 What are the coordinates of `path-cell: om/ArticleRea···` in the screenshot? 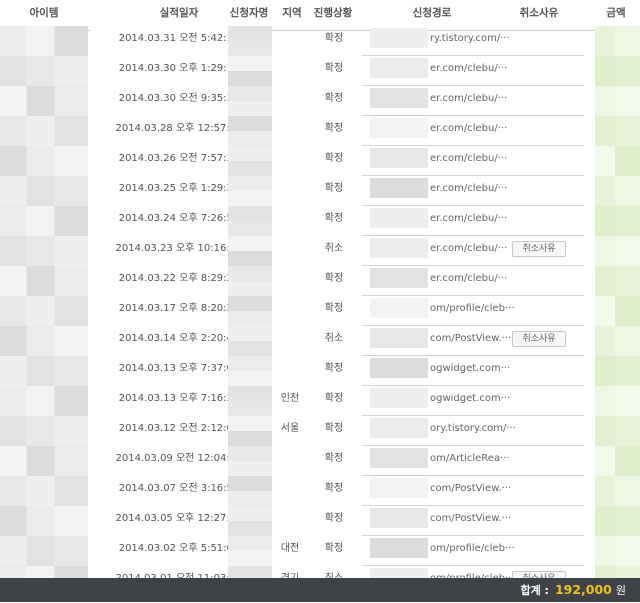 It's located at (473, 461).